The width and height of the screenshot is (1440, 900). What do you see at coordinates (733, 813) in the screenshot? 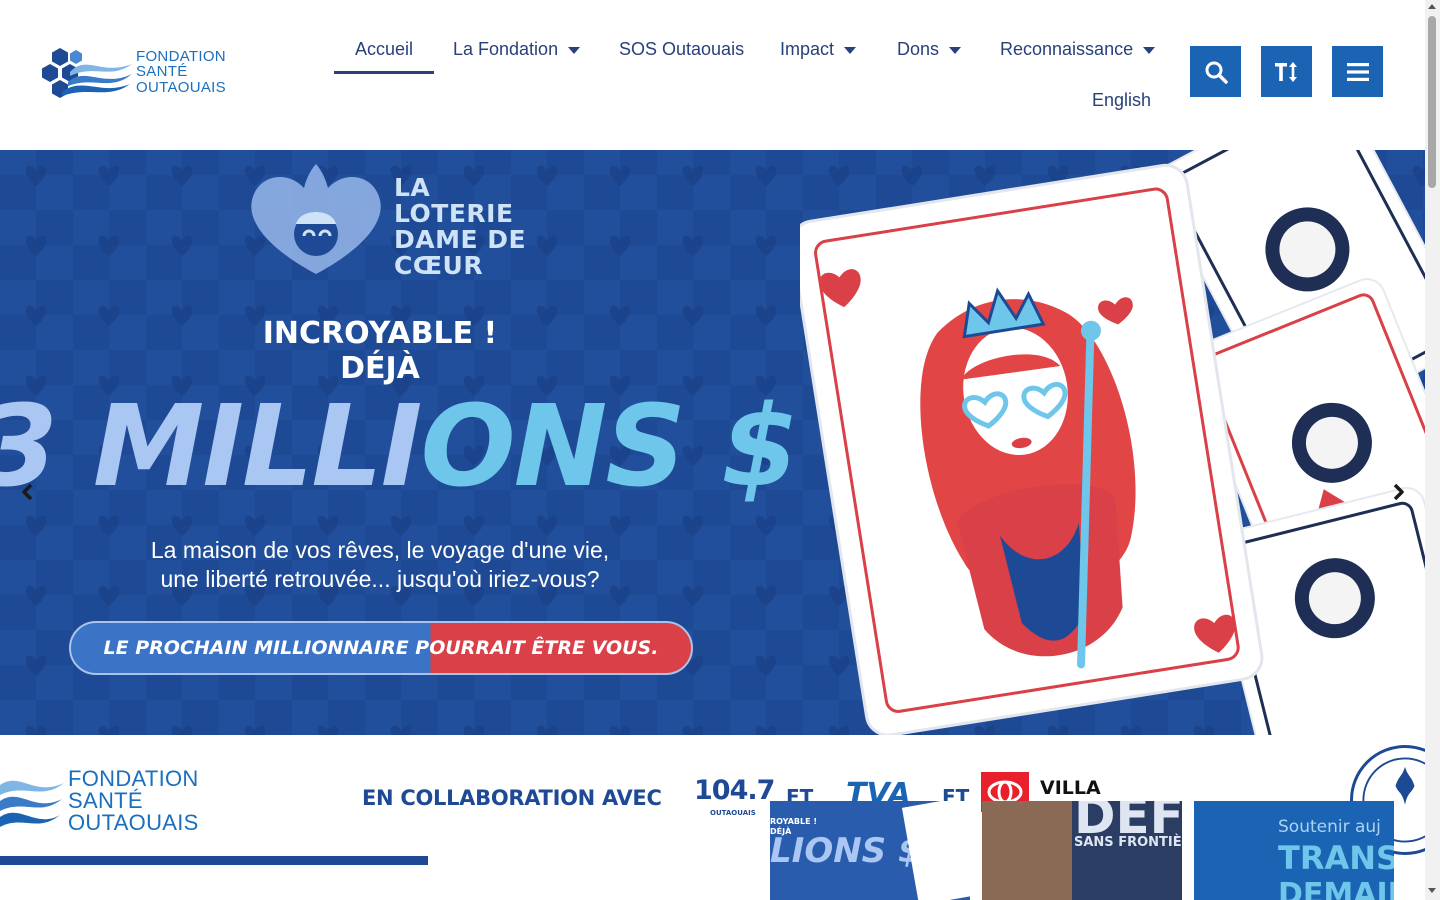
I see `radio-partner-sub: OUTAOUAIS` at bounding box center [733, 813].